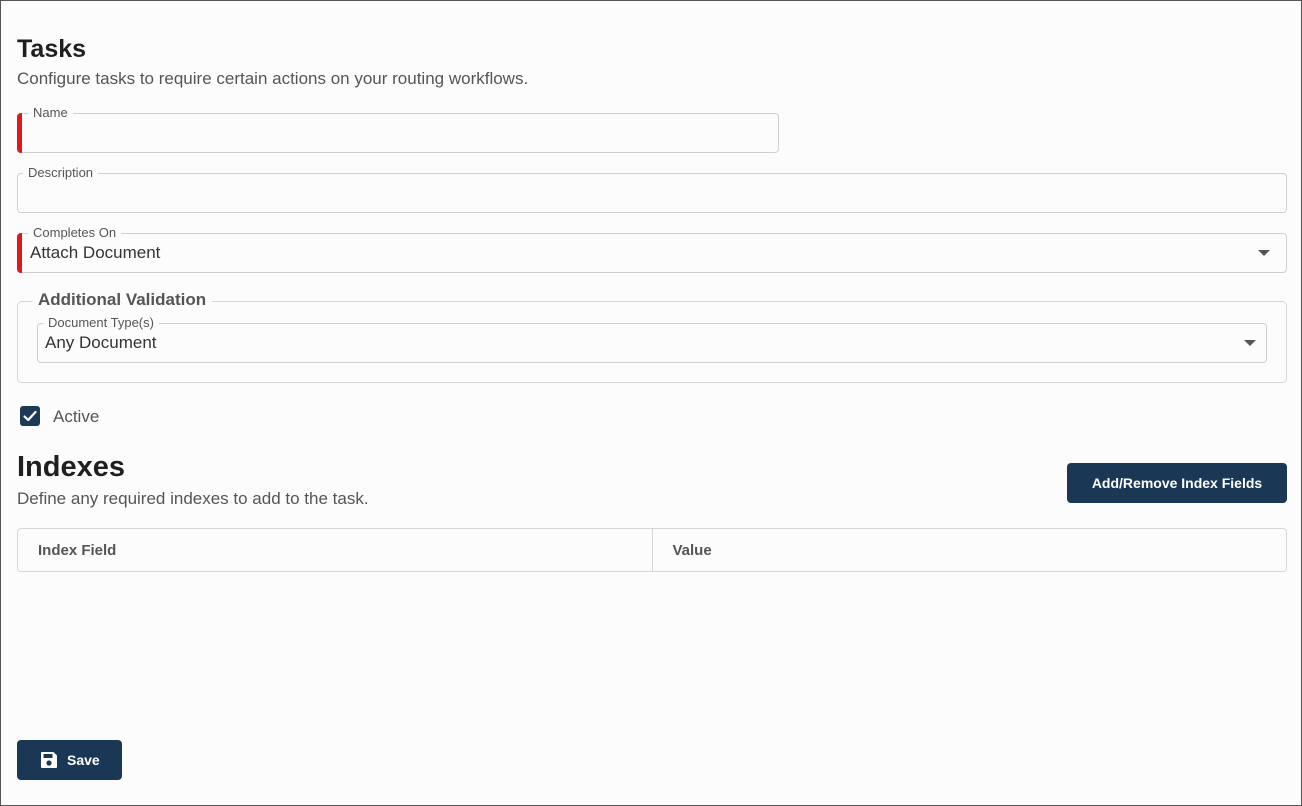 This screenshot has height=806, width=1302. I want to click on description-field: Description, so click(652, 189).